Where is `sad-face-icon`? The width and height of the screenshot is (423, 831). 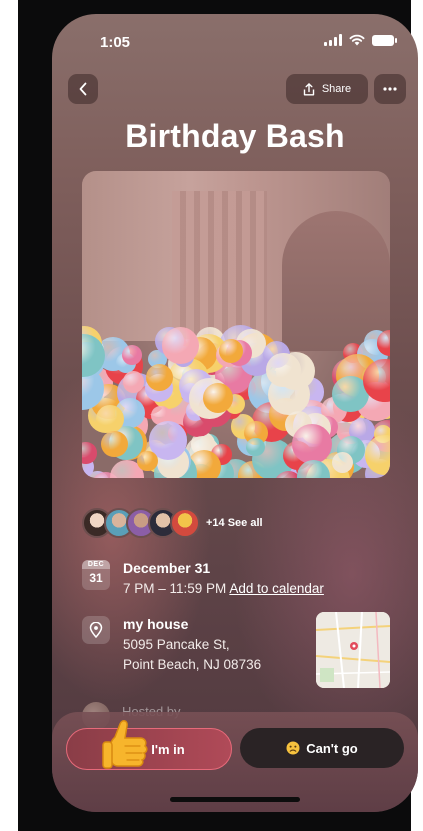 sad-face-icon is located at coordinates (293, 748).